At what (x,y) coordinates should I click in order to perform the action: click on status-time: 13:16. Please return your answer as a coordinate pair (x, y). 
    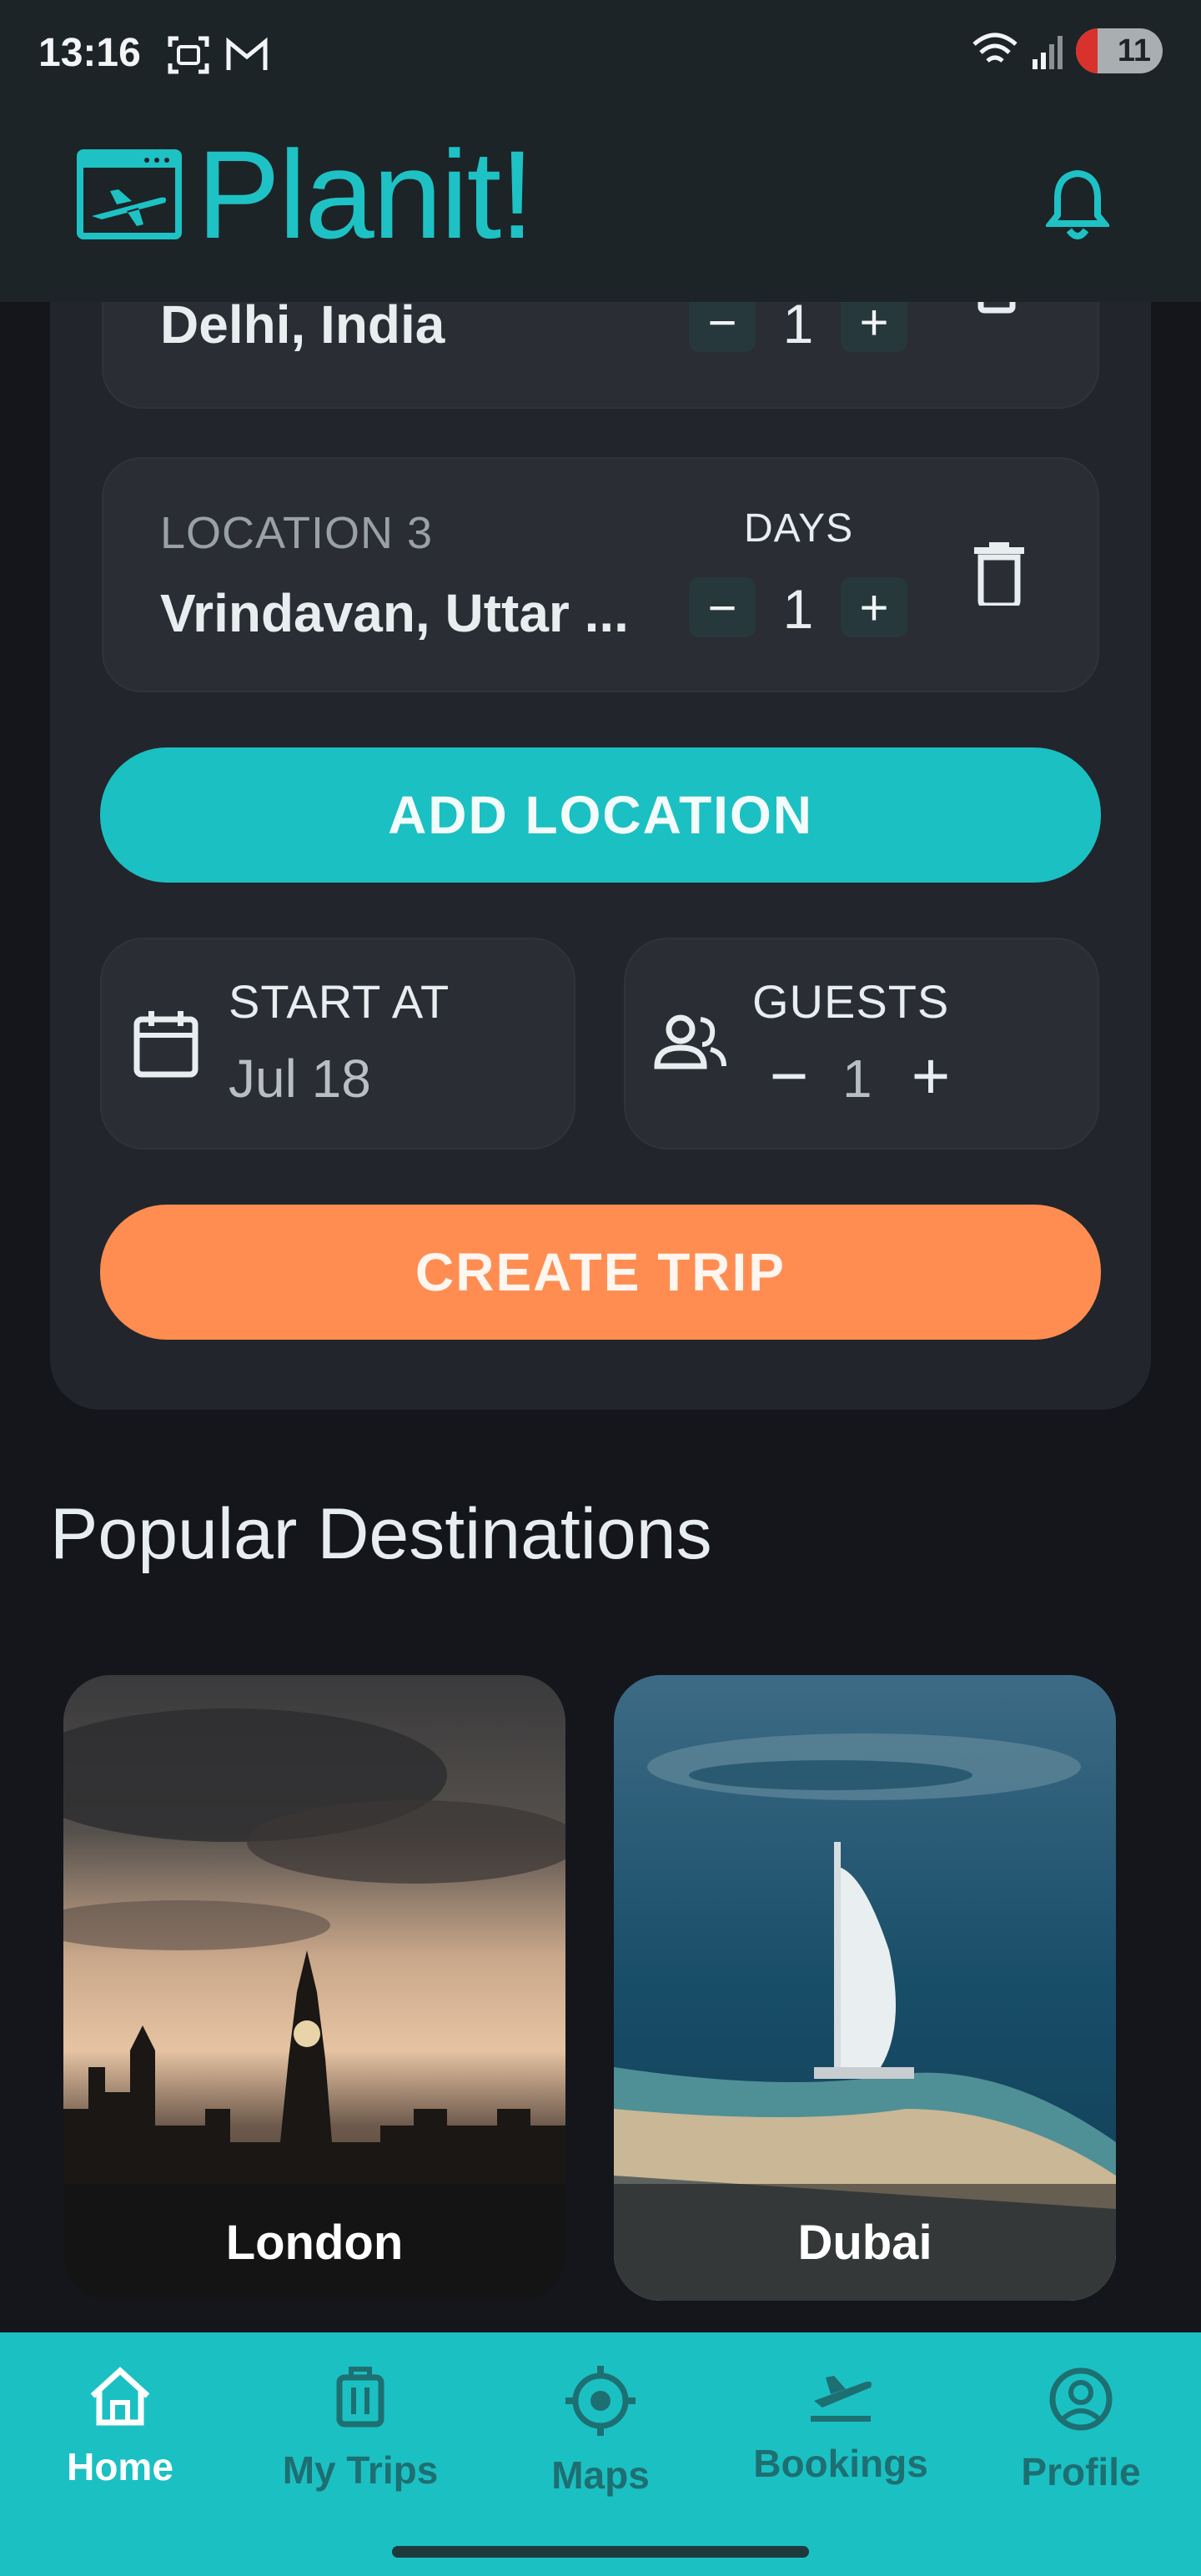
    Looking at the image, I should click on (90, 53).